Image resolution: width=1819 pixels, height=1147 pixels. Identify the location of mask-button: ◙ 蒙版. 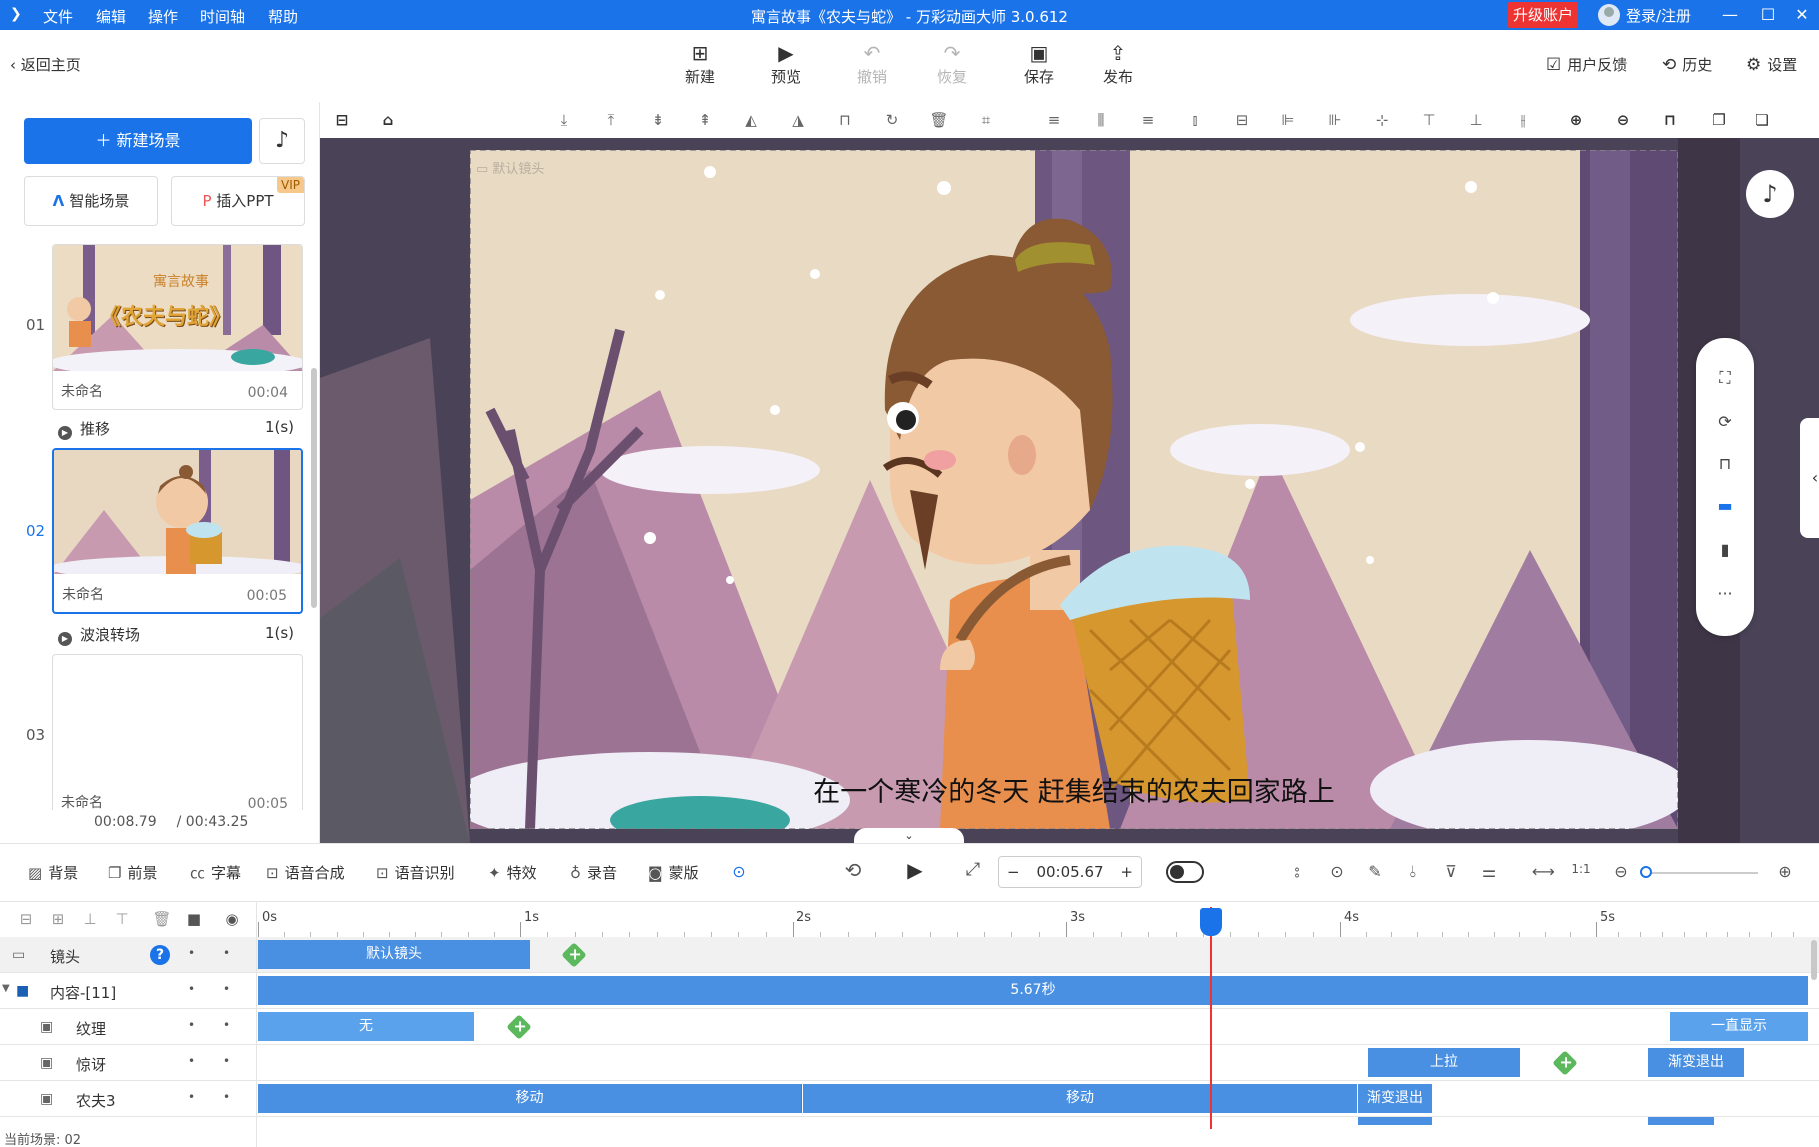
(673, 872).